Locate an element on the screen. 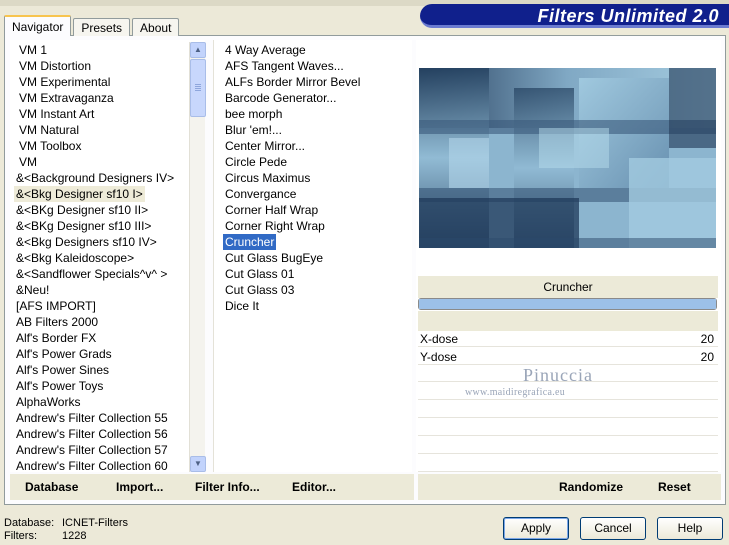 The width and height of the screenshot is (729, 545). right-toolbar: Randomize Reset is located at coordinates (569, 487).